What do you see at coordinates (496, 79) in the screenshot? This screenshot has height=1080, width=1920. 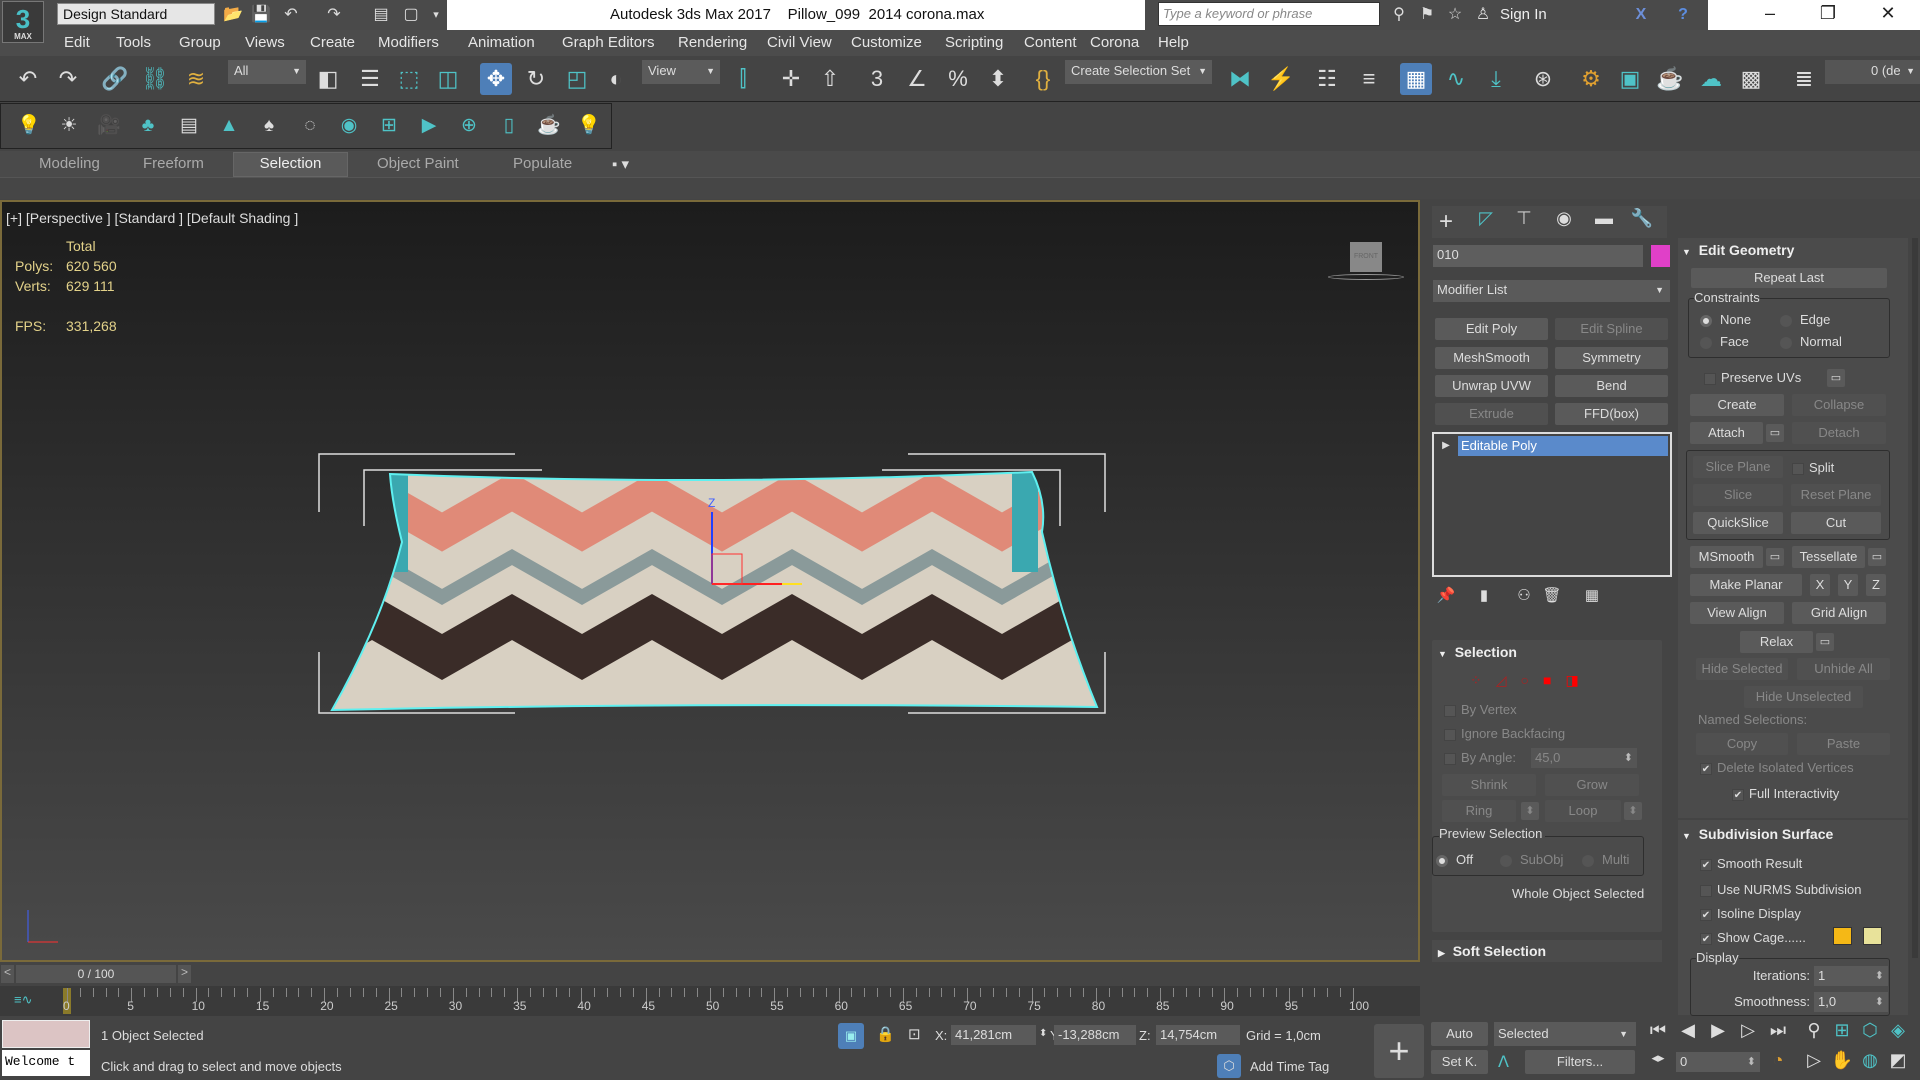 I see `select-and-move-icon: ✥` at bounding box center [496, 79].